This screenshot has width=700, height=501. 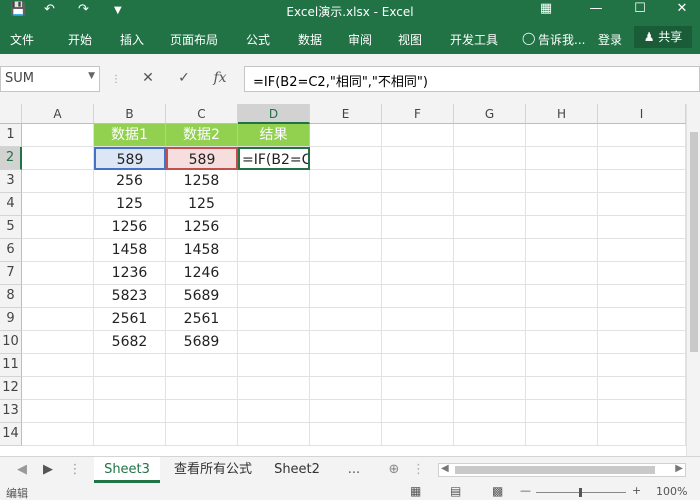 I want to click on cell-d10, so click(x=274, y=342).